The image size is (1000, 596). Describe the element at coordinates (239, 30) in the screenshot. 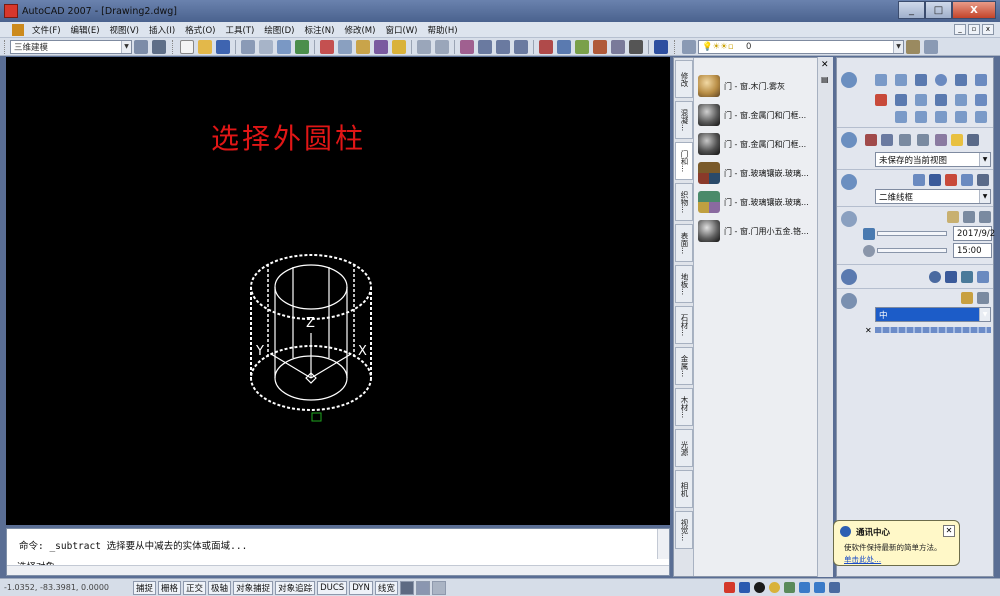

I see `menu-tools: 工具(T)` at that location.